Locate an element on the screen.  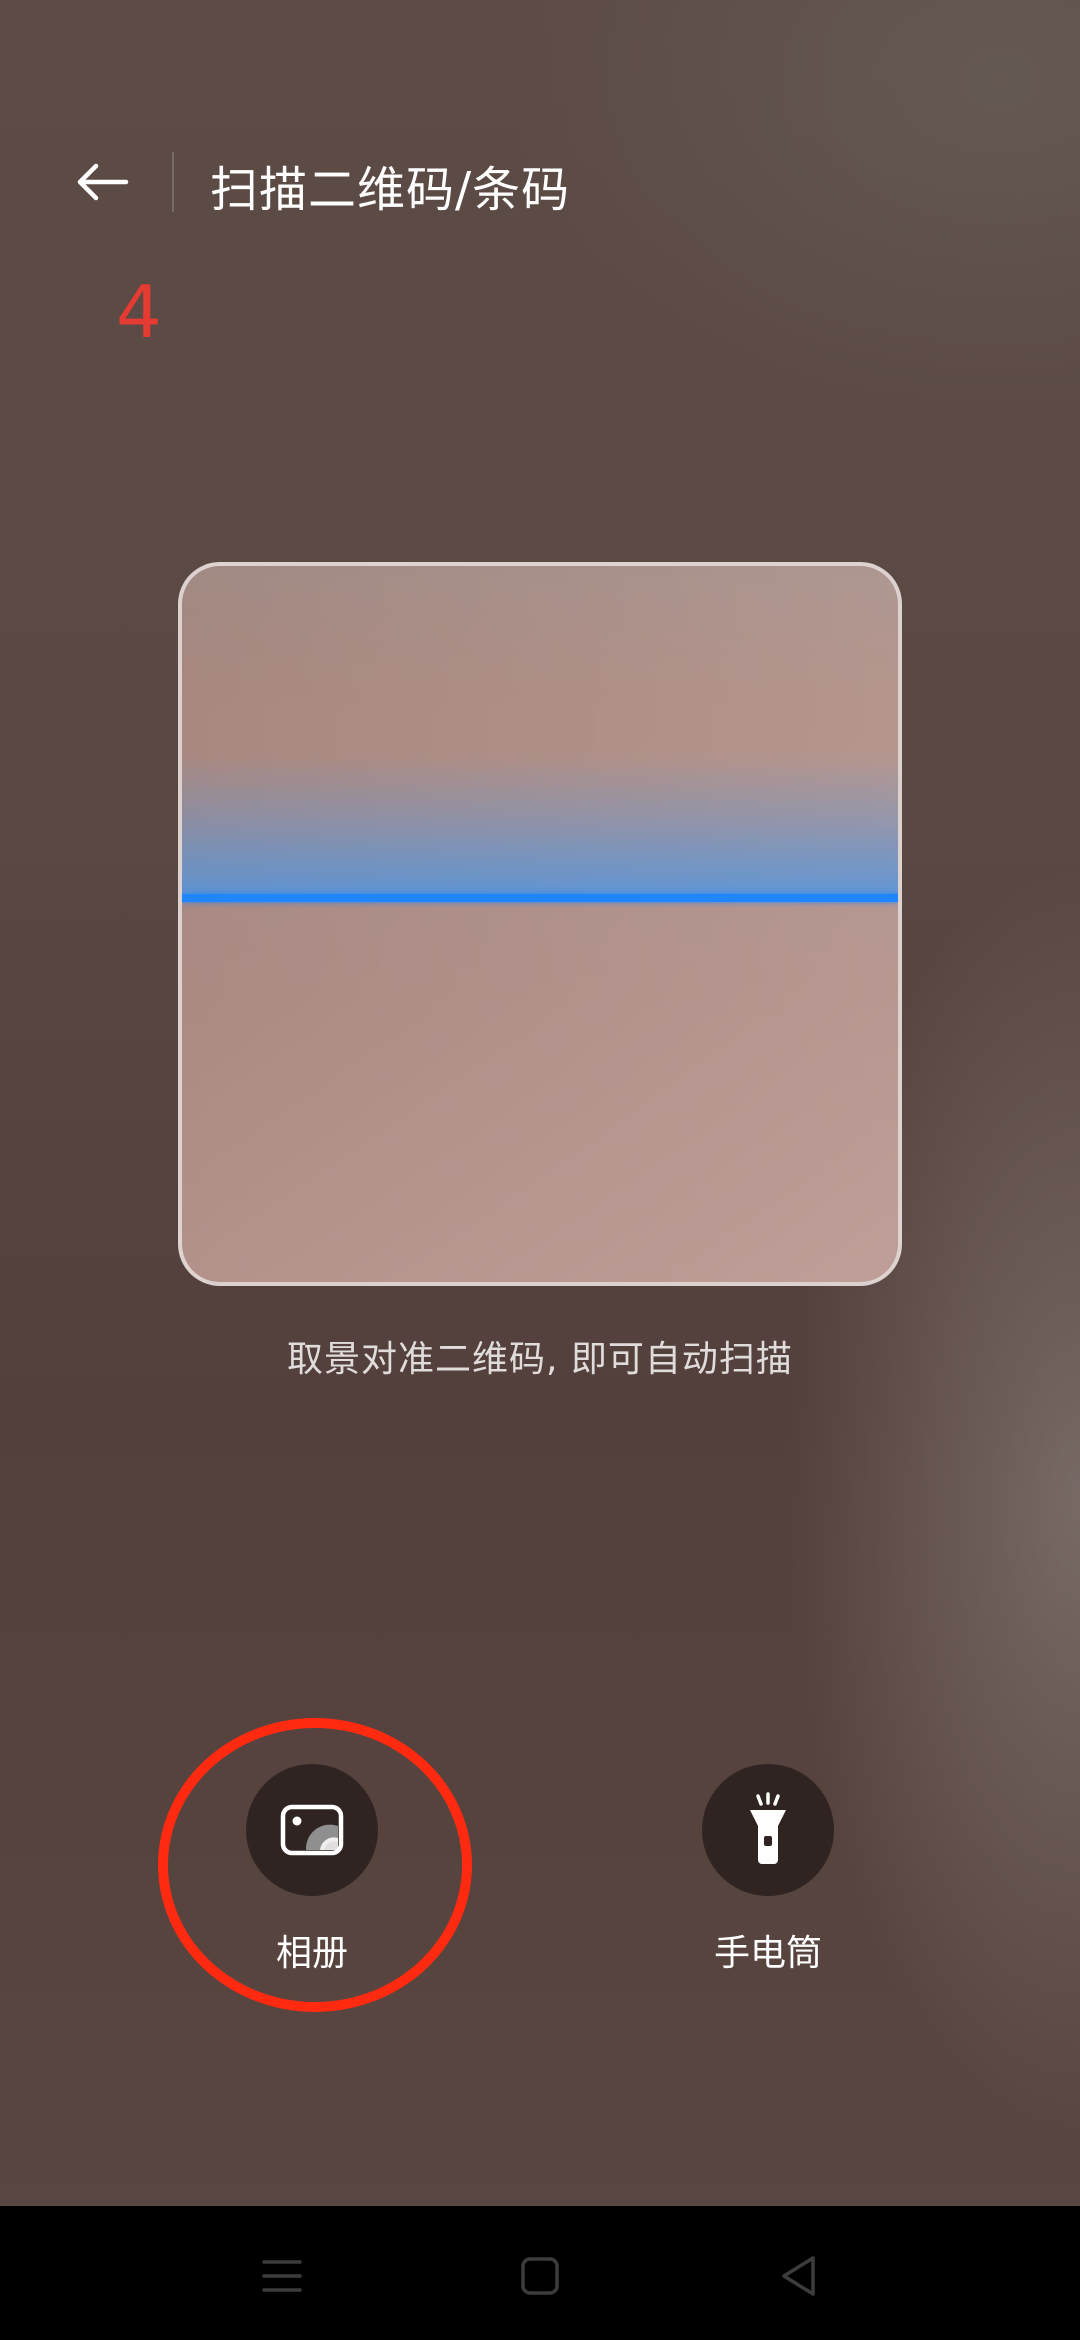
scan-glow is located at coordinates (540, 826).